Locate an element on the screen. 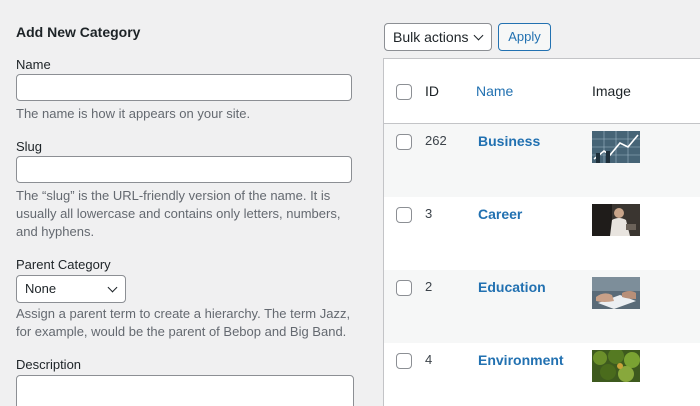 The height and width of the screenshot is (406, 700). row-name-link: Environment is located at coordinates (521, 360).